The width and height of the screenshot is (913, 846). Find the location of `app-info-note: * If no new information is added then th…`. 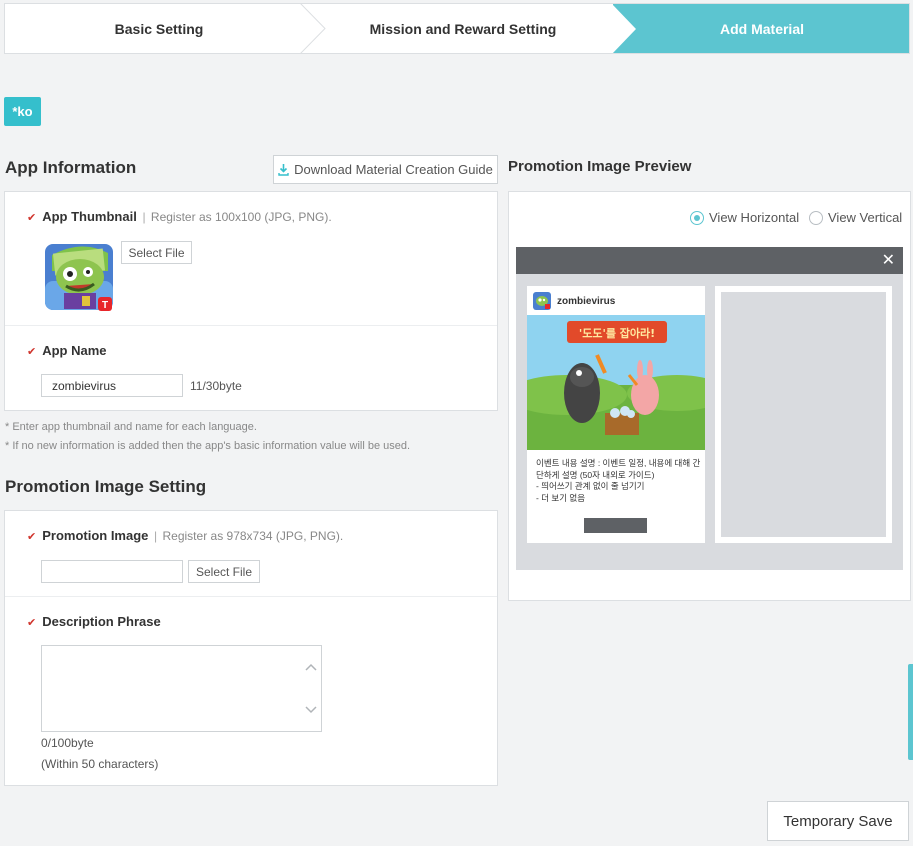

app-info-note: * If no new information is added then th… is located at coordinates (208, 446).